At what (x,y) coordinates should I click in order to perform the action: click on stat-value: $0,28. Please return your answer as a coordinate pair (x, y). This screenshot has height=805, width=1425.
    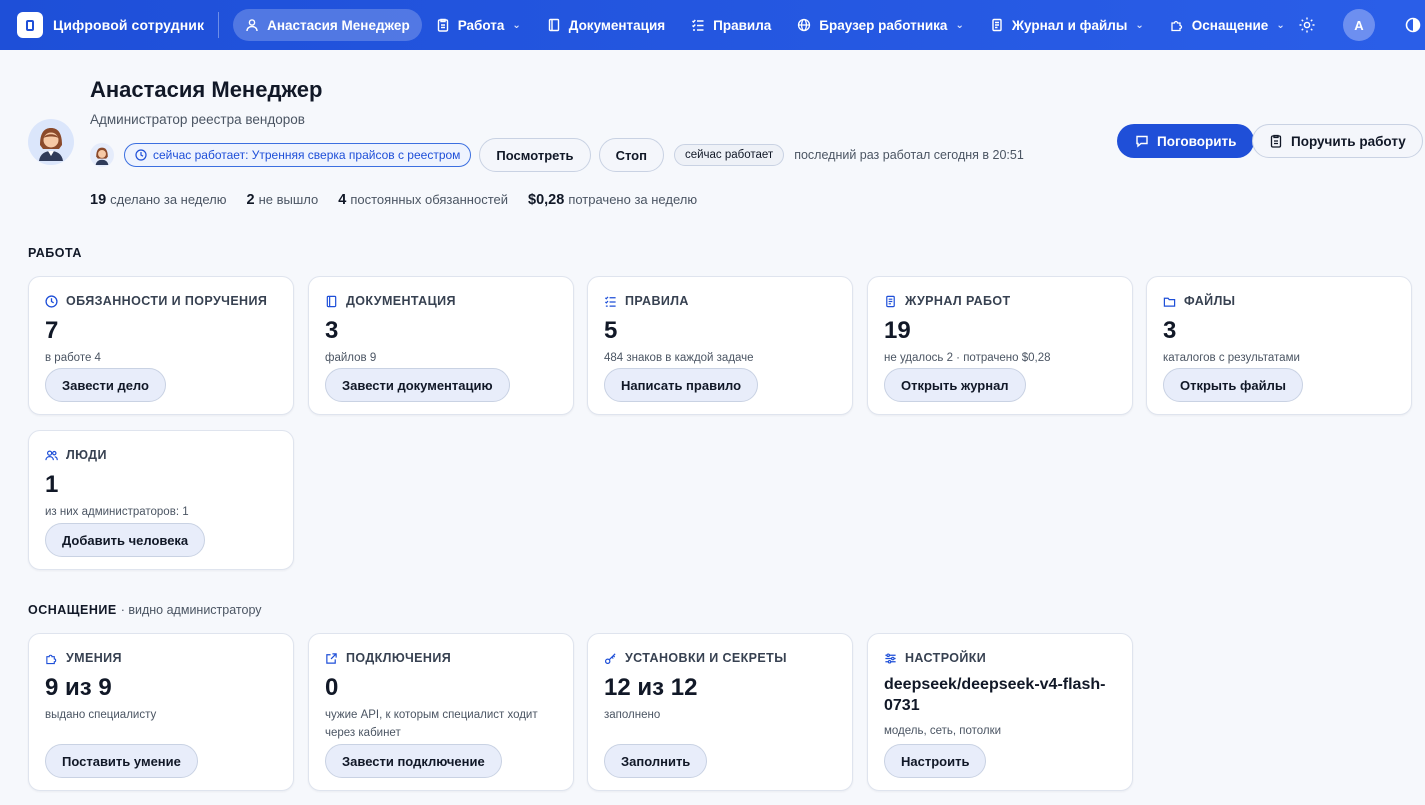
    Looking at the image, I should click on (546, 200).